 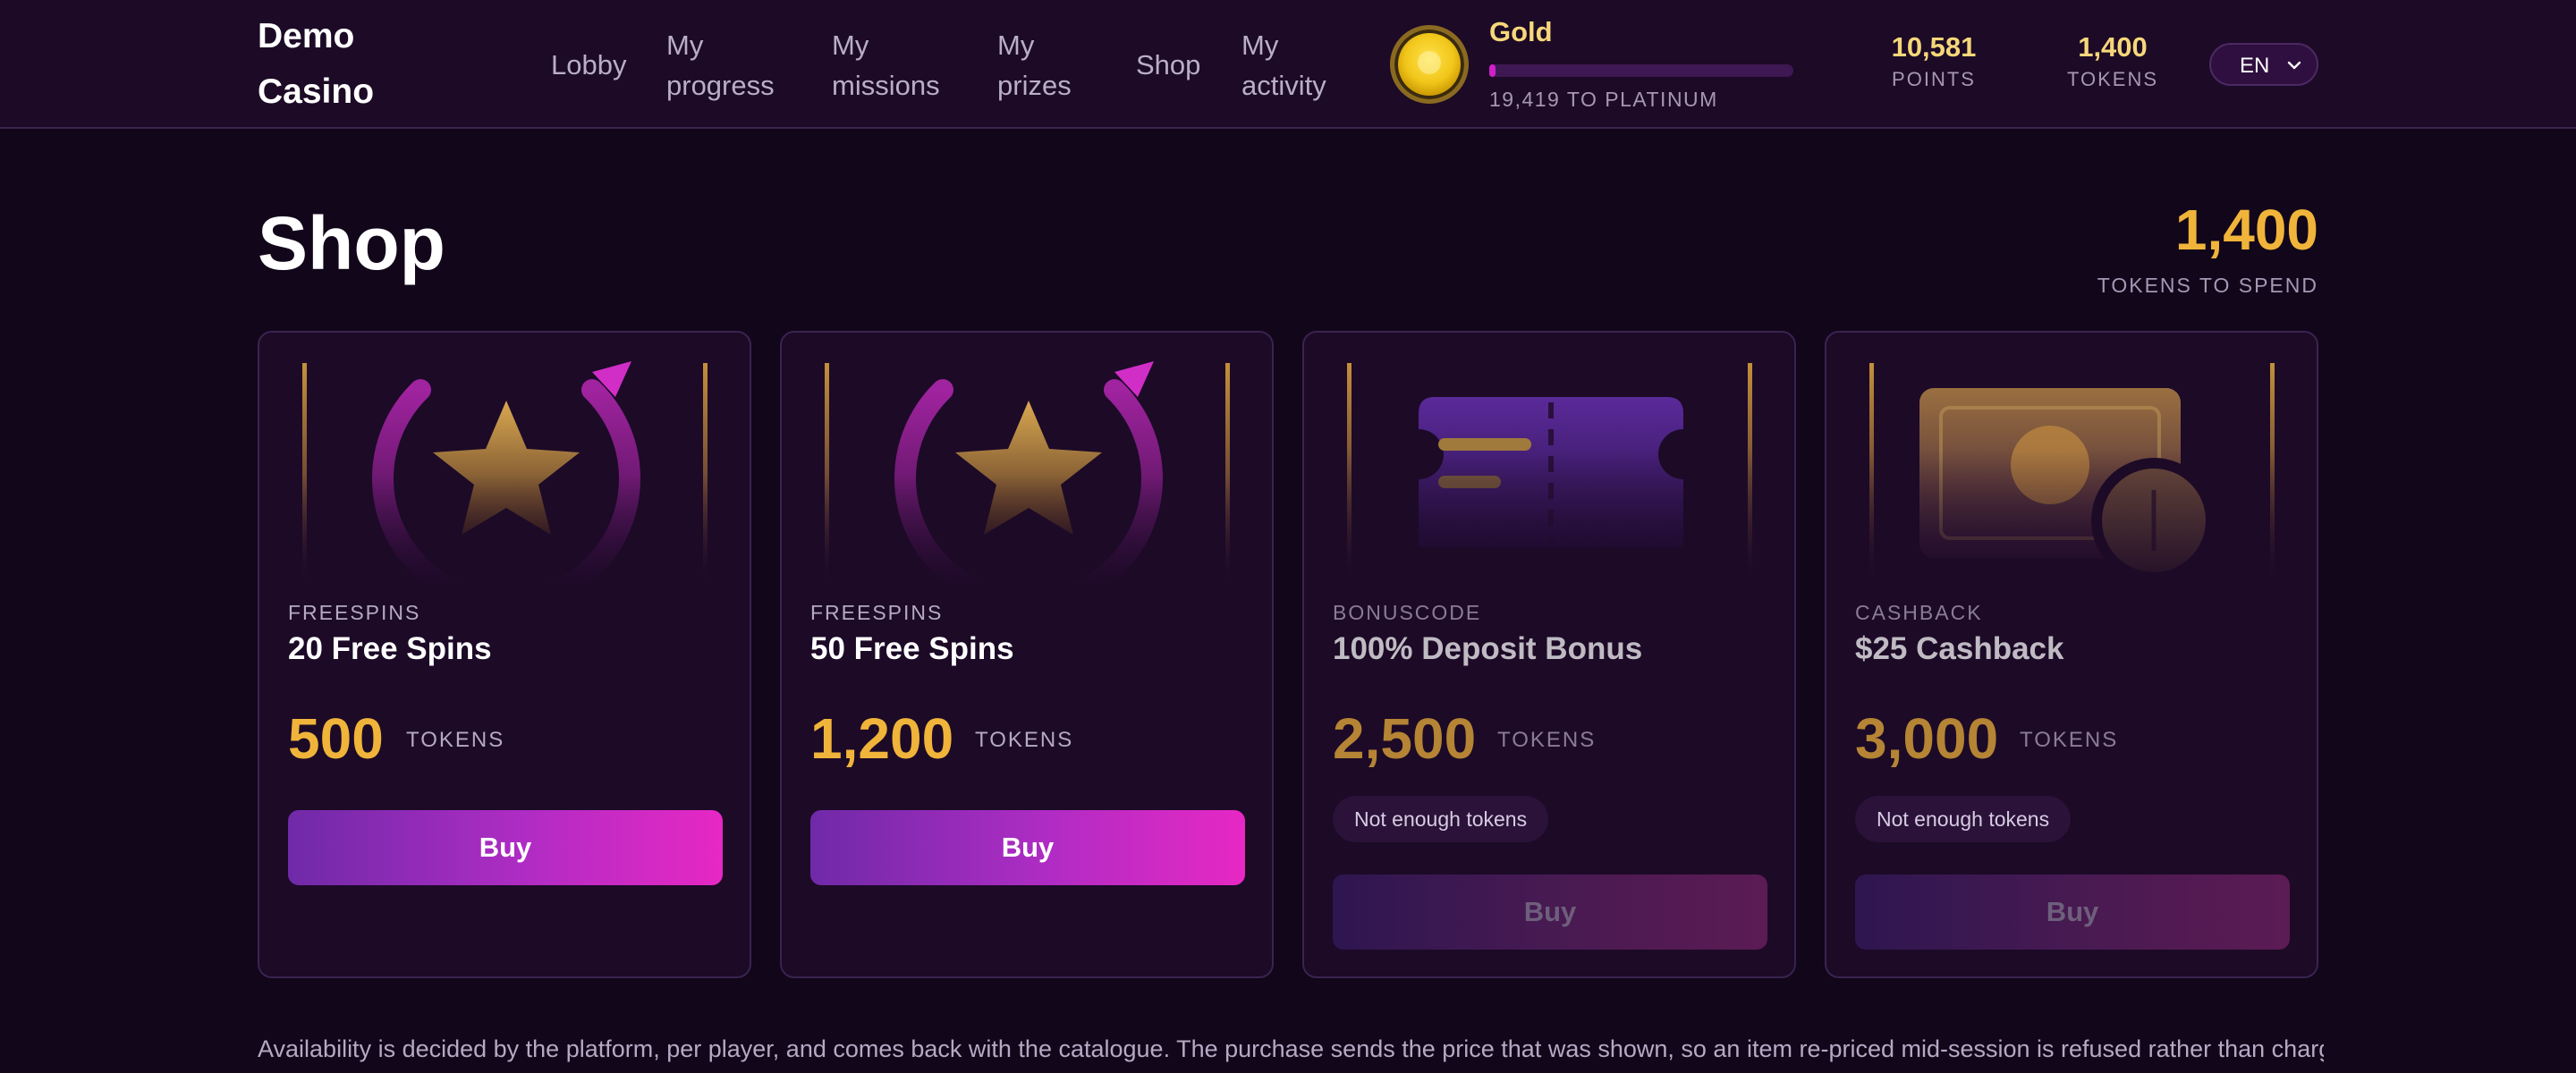 I want to click on points-stat: 10,581 POINTS, so click(x=1933, y=62).